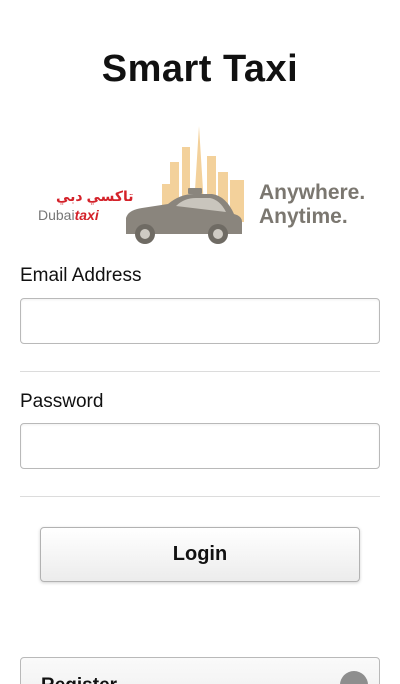  What do you see at coordinates (200, 69) in the screenshot?
I see `page-title: Smart Taxi` at bounding box center [200, 69].